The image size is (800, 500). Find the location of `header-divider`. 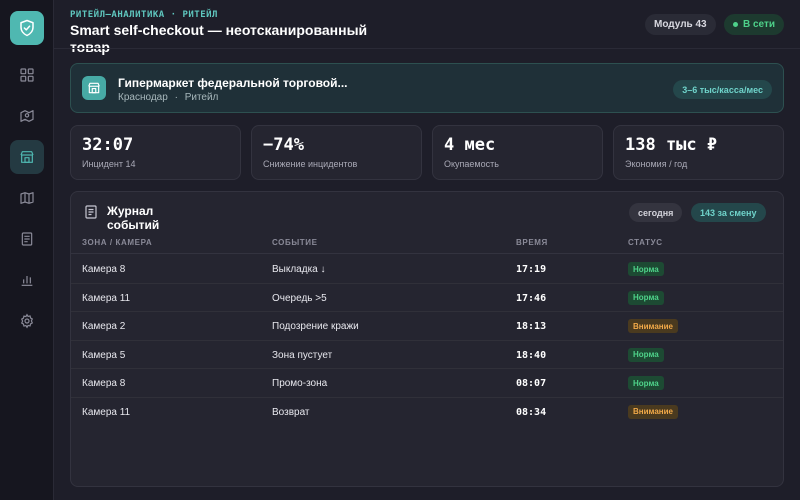

header-divider is located at coordinates (427, 48).